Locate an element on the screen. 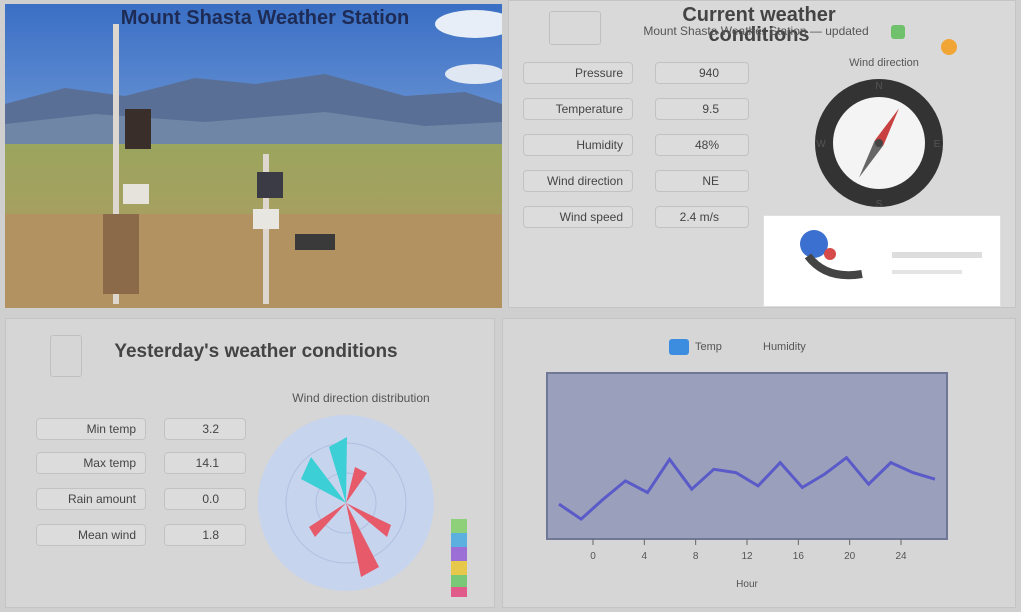 Image resolution: width=1021 pixels, height=612 pixels. compass-mark-s: S is located at coordinates (879, 204).